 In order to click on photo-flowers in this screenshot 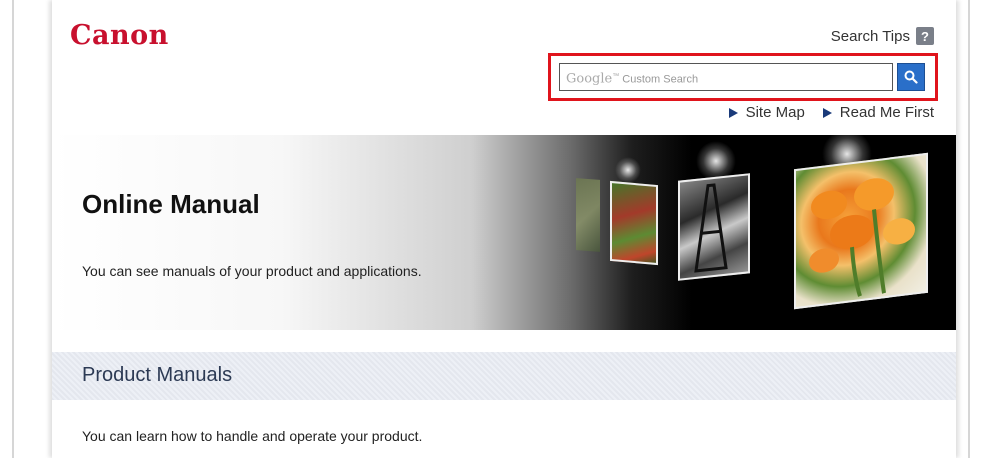, I will do `click(861, 231)`.